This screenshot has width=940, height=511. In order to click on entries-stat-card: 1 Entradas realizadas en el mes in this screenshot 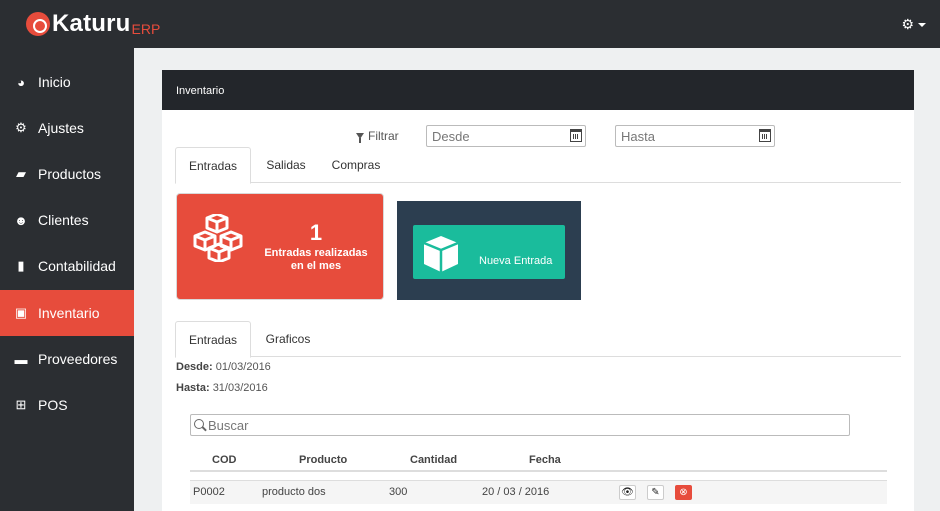, I will do `click(280, 246)`.